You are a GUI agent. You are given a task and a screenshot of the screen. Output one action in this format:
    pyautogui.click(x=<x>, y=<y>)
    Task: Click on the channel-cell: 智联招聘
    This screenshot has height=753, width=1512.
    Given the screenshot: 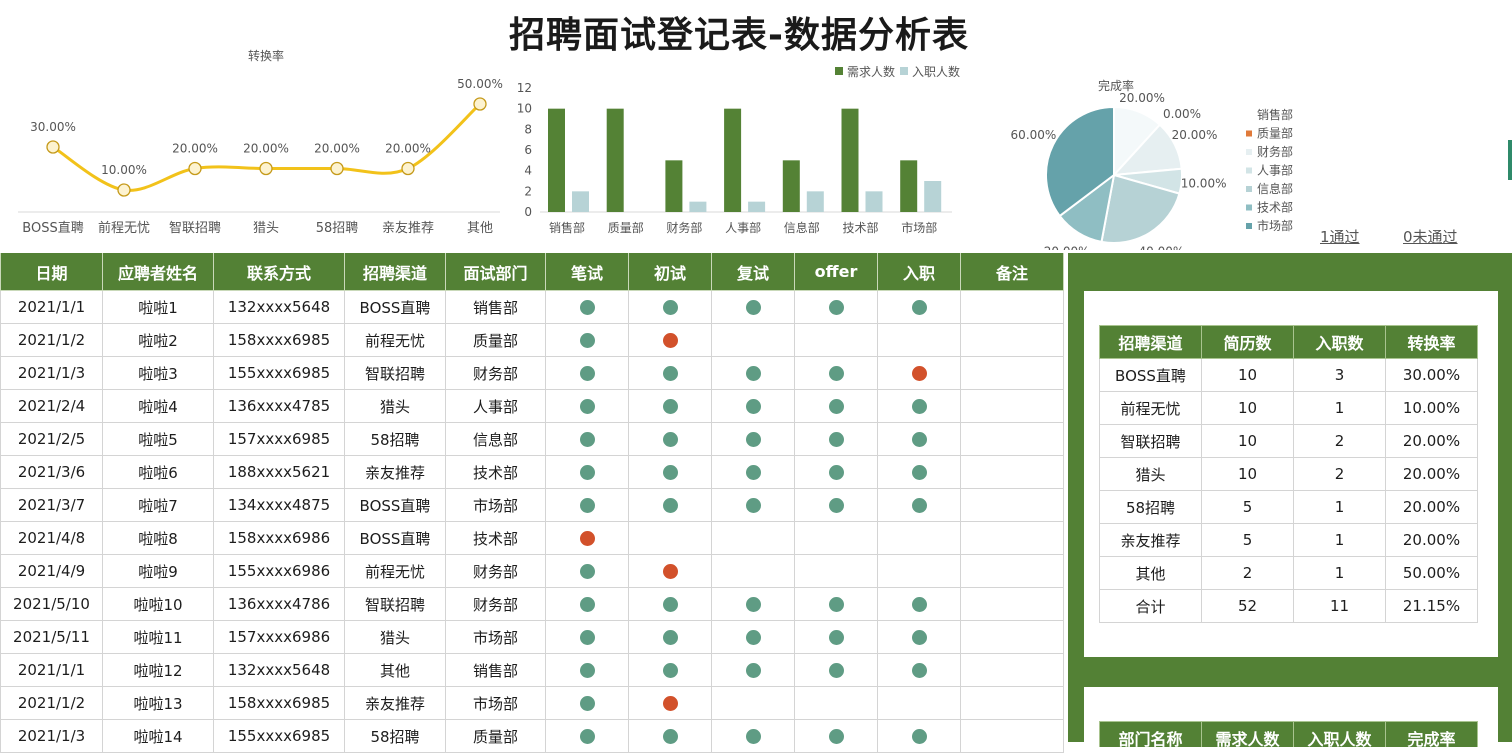 What is the action you would take?
    pyautogui.click(x=395, y=373)
    